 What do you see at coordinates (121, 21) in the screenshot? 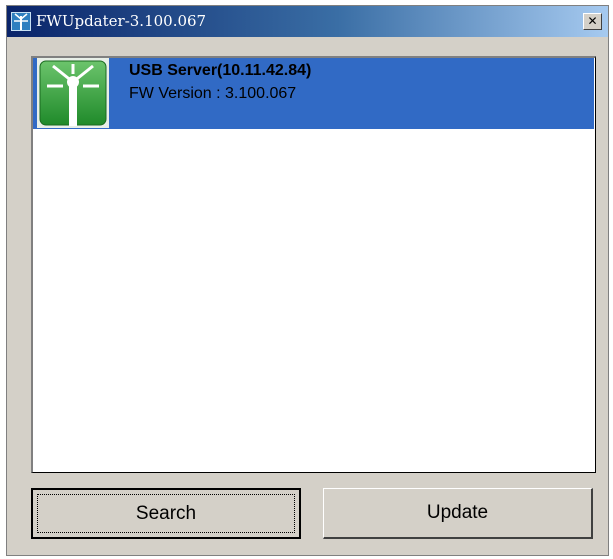
I see `window-title: FWUpdater-3.100.067` at bounding box center [121, 21].